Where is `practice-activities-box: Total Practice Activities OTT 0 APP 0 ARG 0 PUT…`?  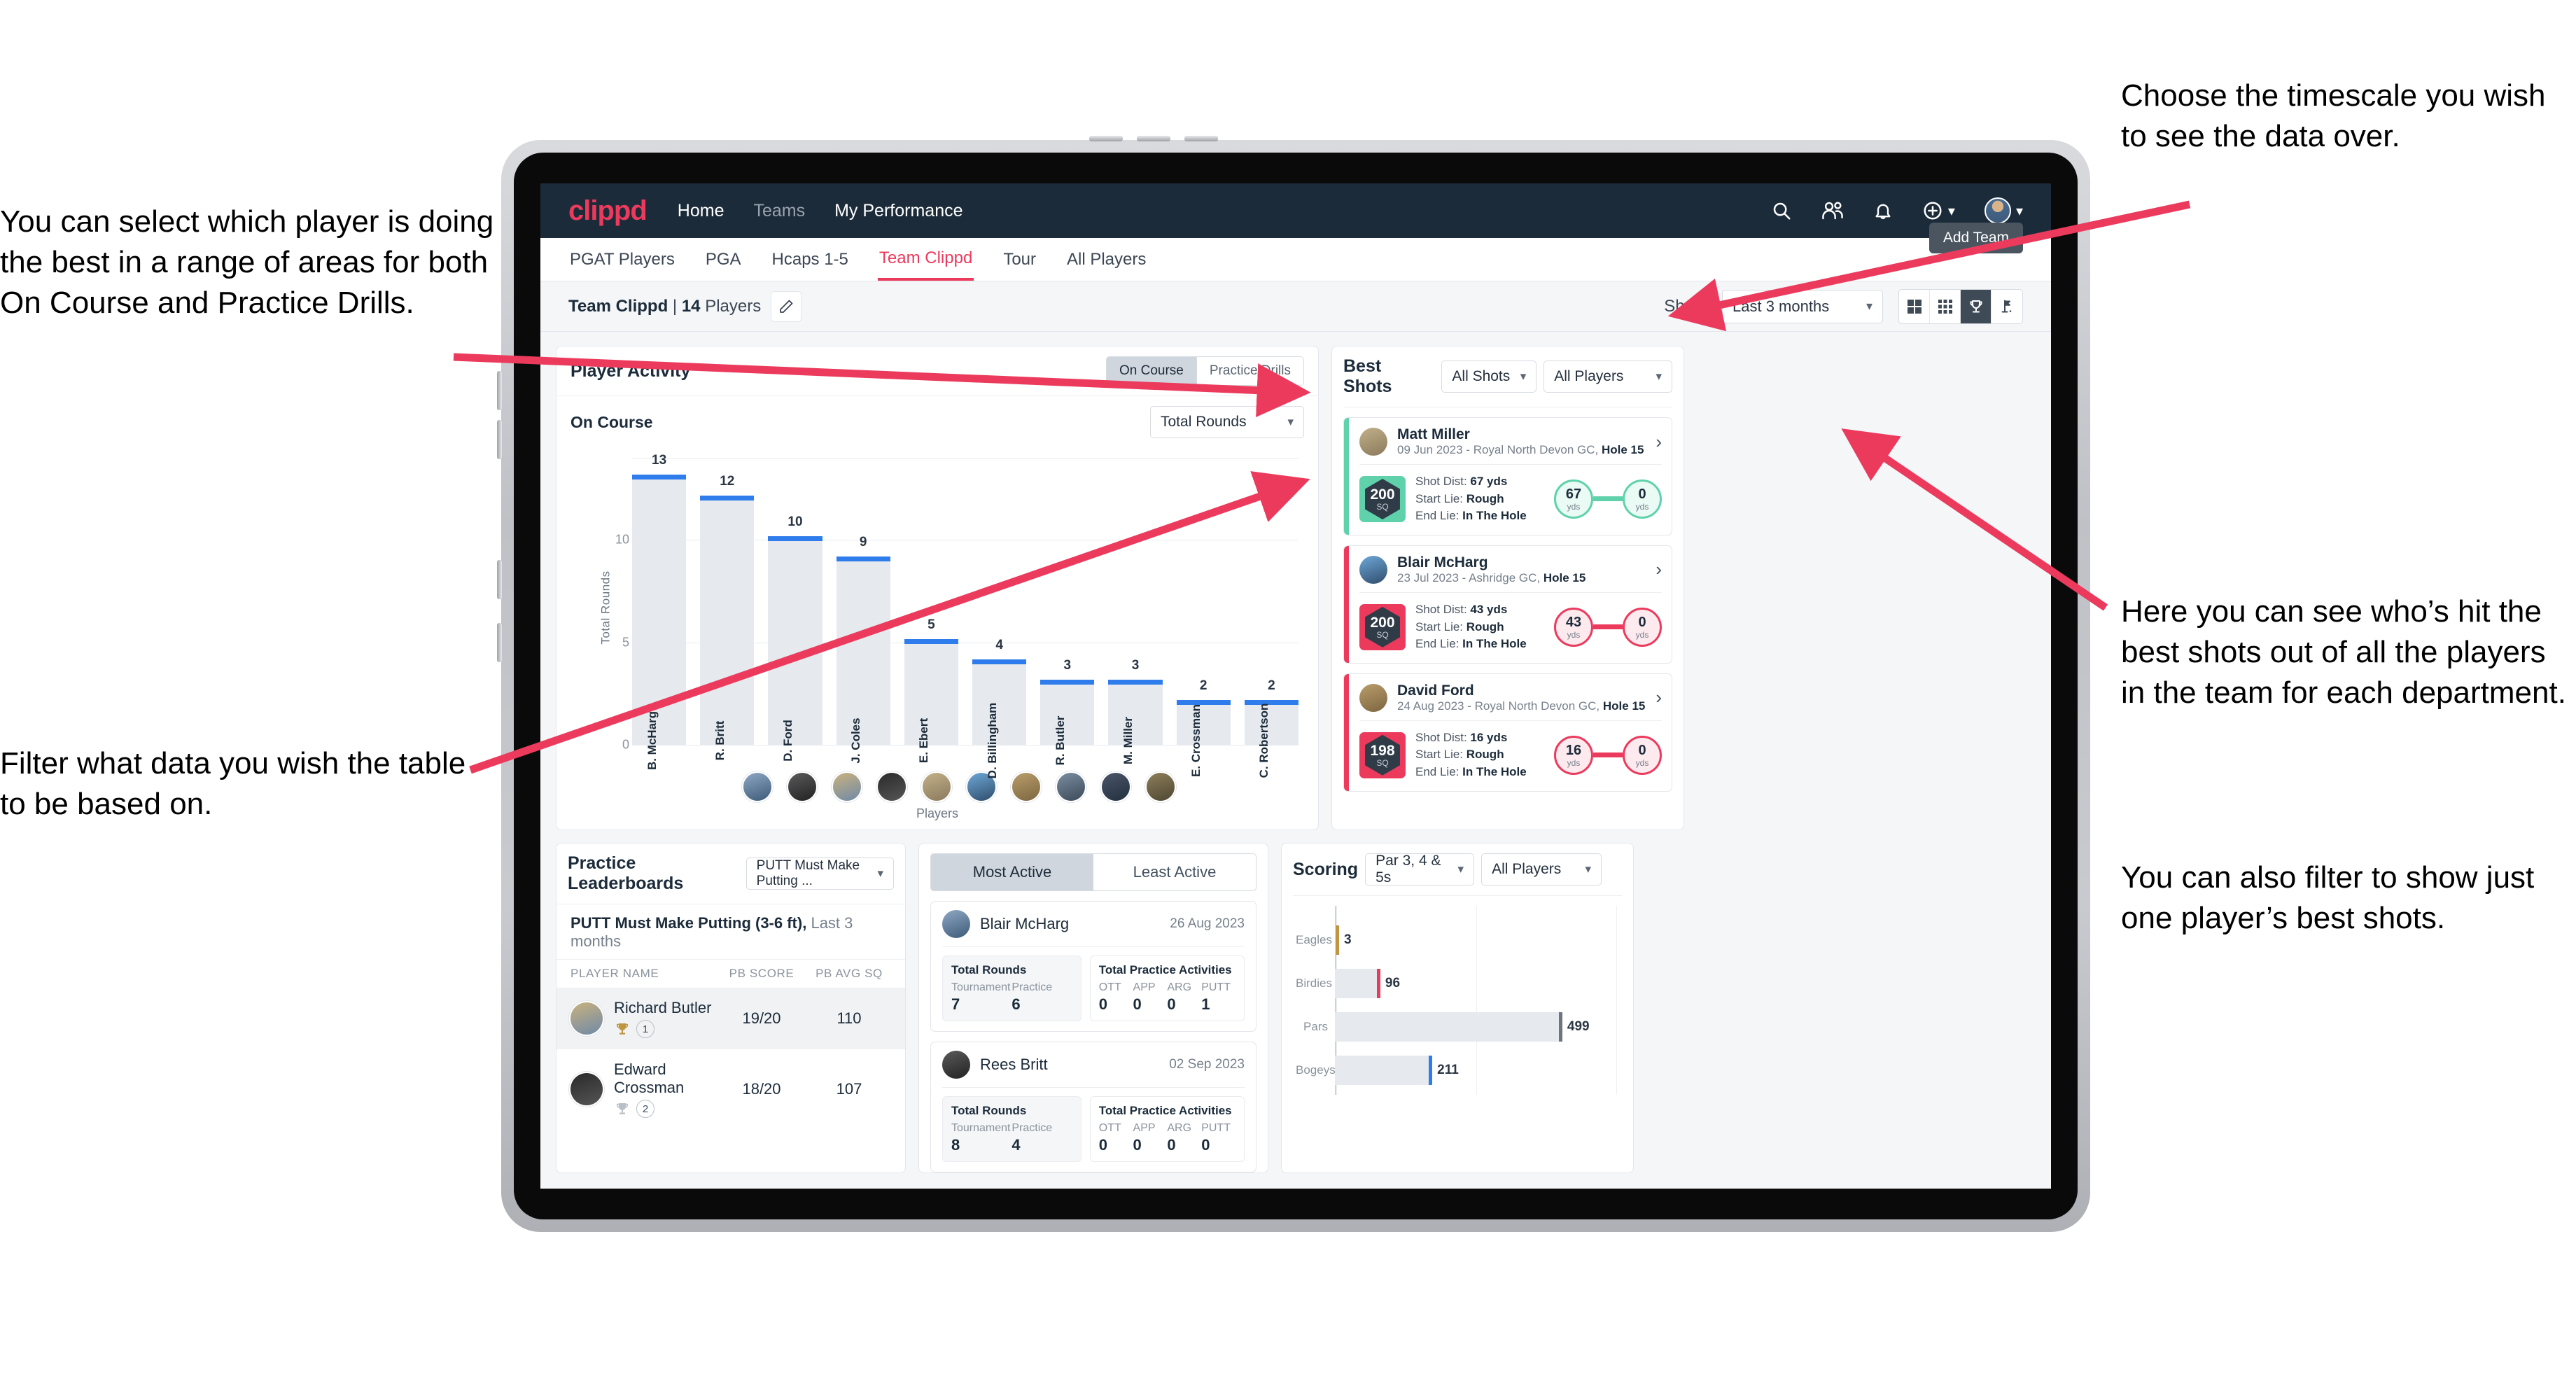 practice-activities-box: Total Practice Activities OTT 0 APP 0 ARG 0 PUT… is located at coordinates (1167, 988).